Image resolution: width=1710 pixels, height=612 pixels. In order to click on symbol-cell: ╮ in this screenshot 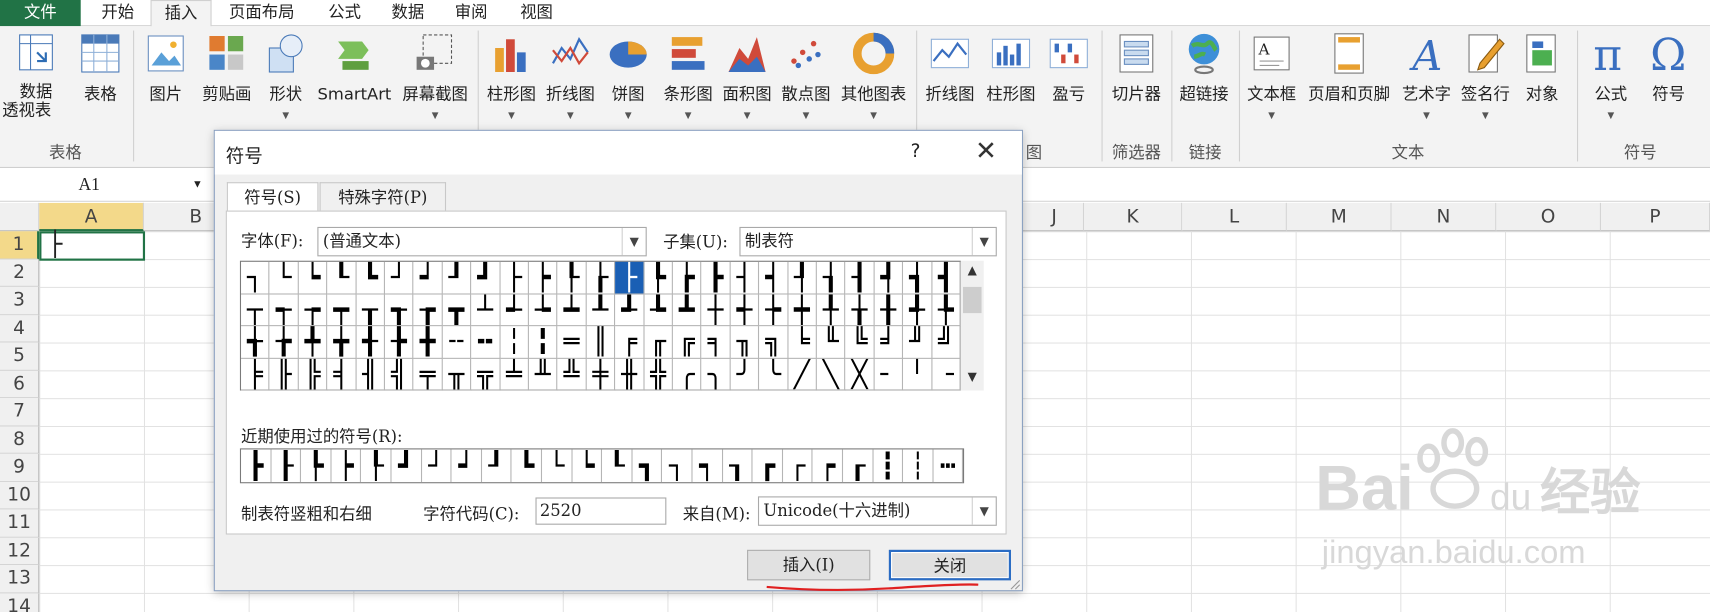, I will do `click(716, 374)`.